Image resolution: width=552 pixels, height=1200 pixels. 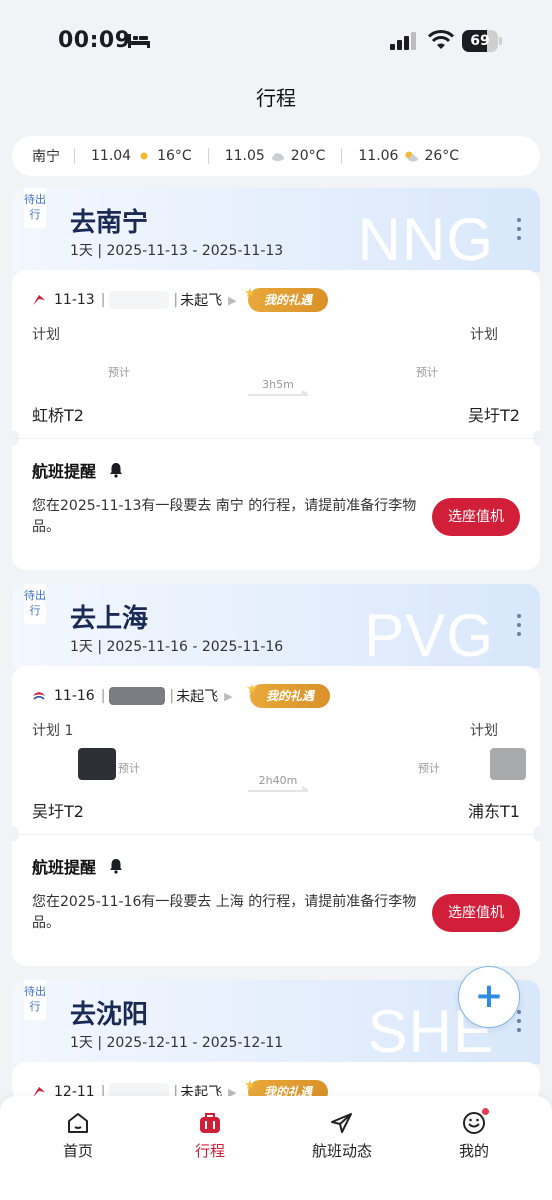 I want to click on partly-cloudy-icon, so click(x=412, y=156).